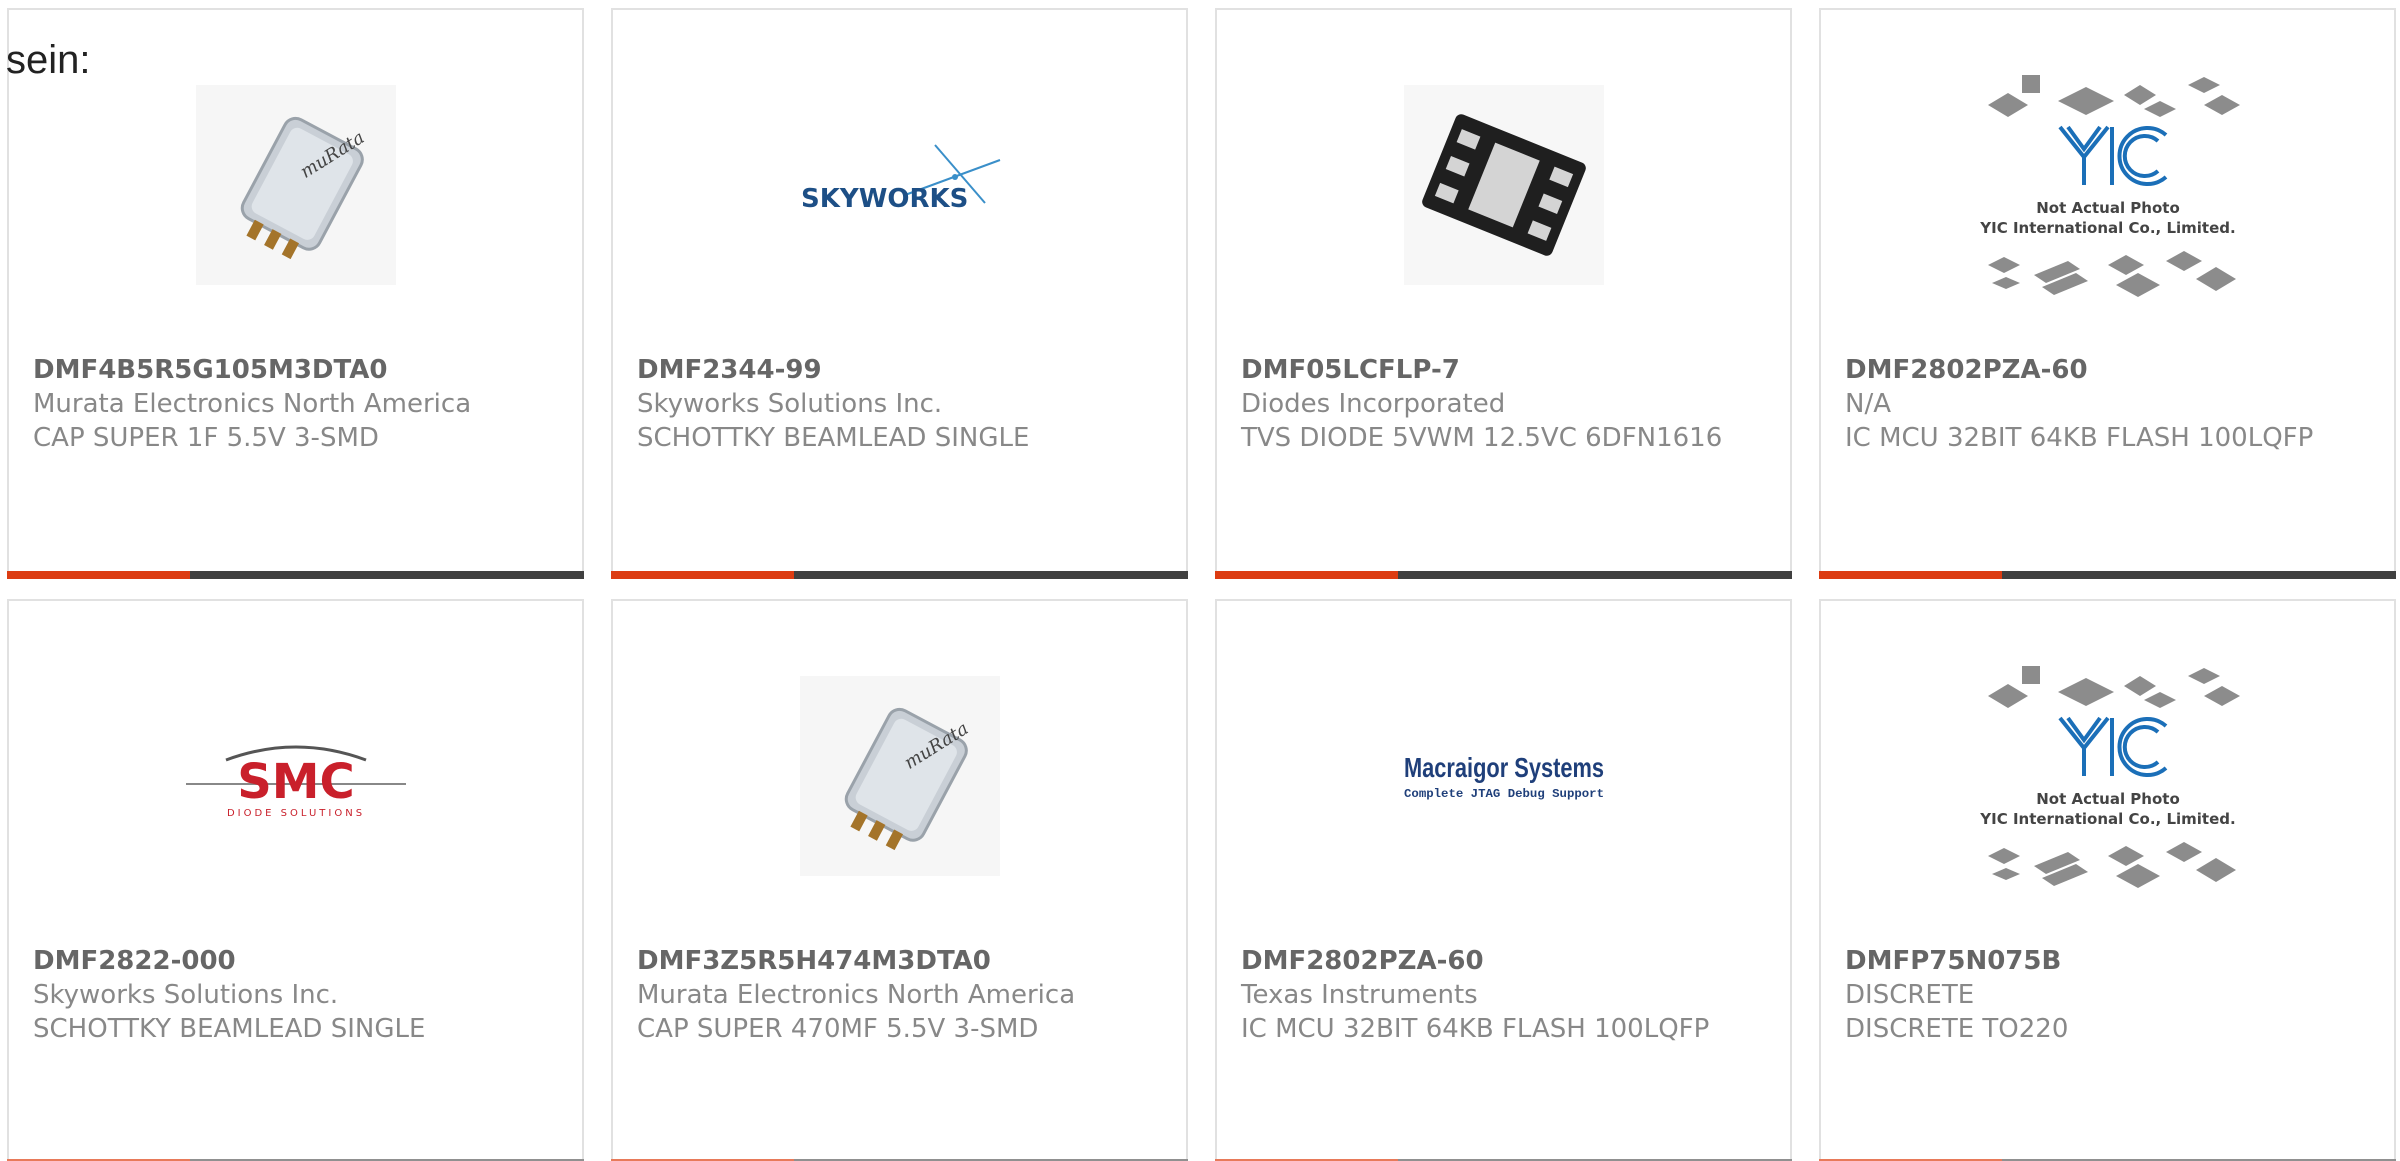 This screenshot has height=1161, width=2400. I want to click on product-image, so click(1503, 185).